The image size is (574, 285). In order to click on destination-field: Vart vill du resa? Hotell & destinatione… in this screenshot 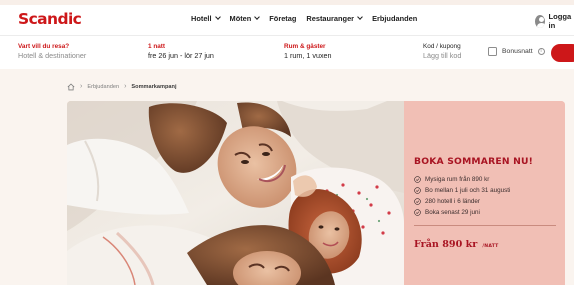, I will do `click(52, 51)`.